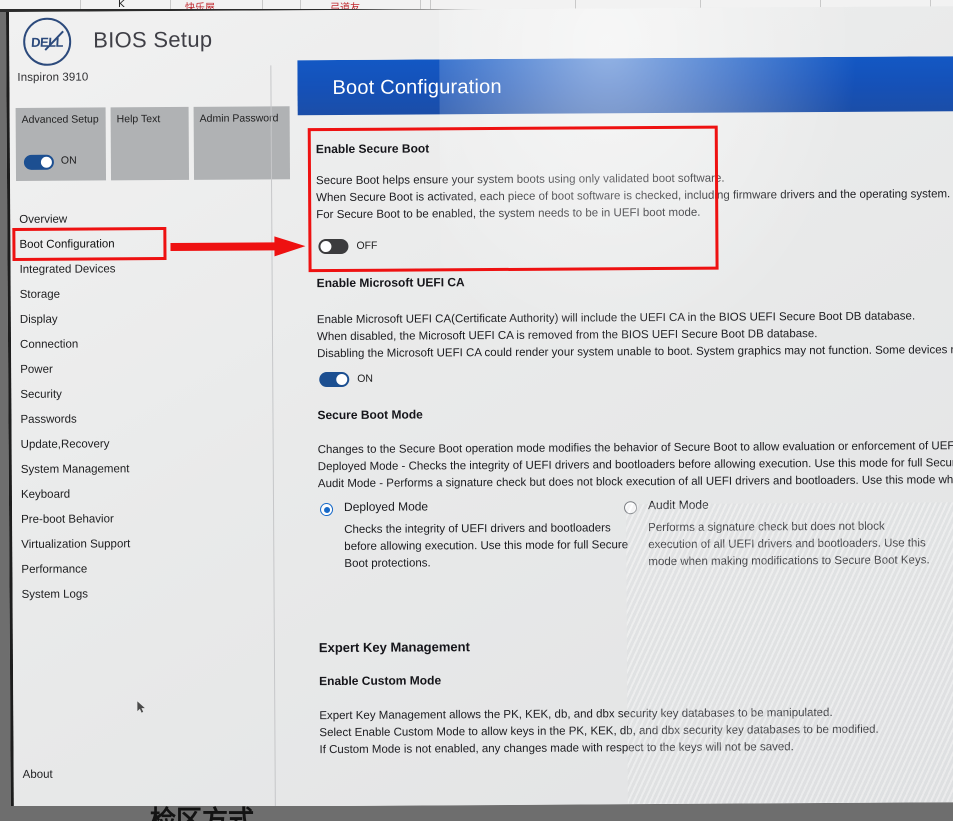 This screenshot has height=821, width=953. What do you see at coordinates (61, 144) in the screenshot?
I see `quick-card-advanced-setup: Advanced Setup ON` at bounding box center [61, 144].